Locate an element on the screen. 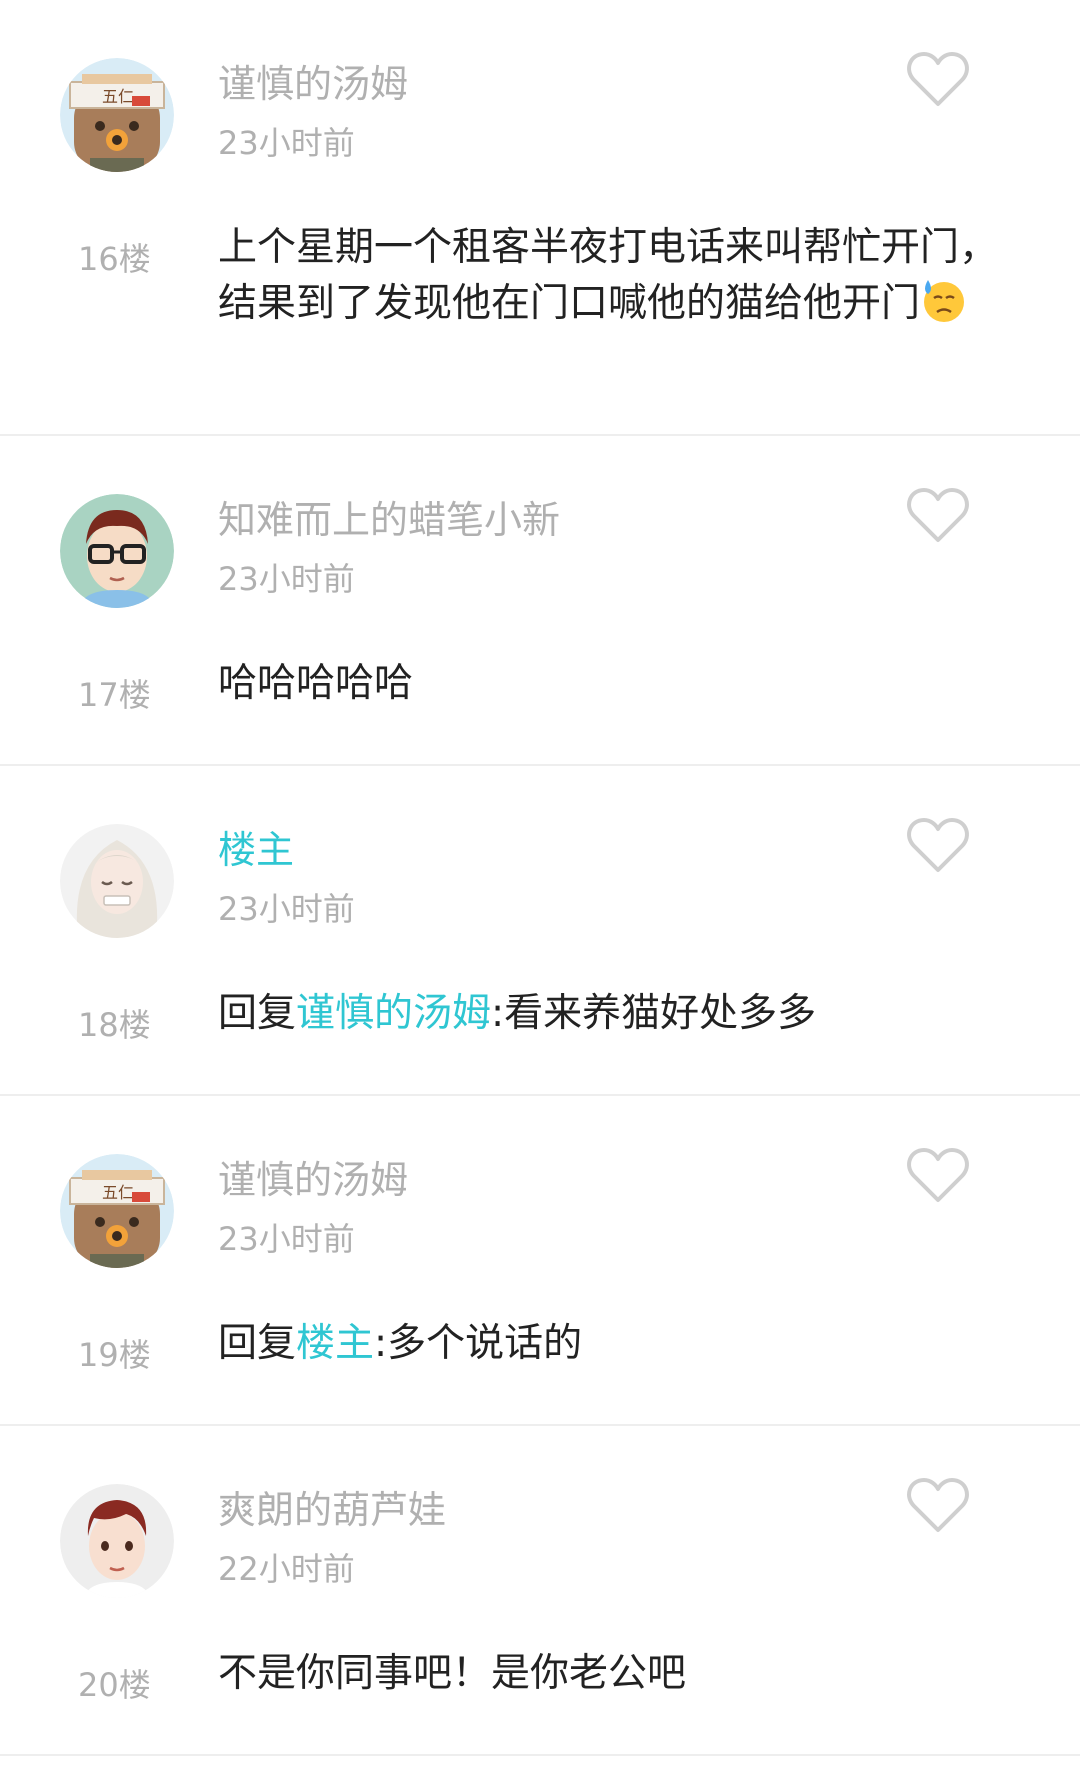 The height and width of the screenshot is (1789, 1080). comment-body: 哈哈哈哈哈 is located at coordinates (316, 683).